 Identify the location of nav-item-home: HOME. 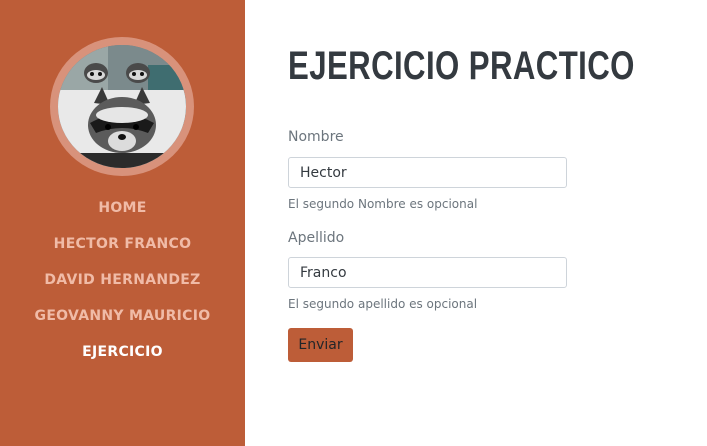
(122, 208).